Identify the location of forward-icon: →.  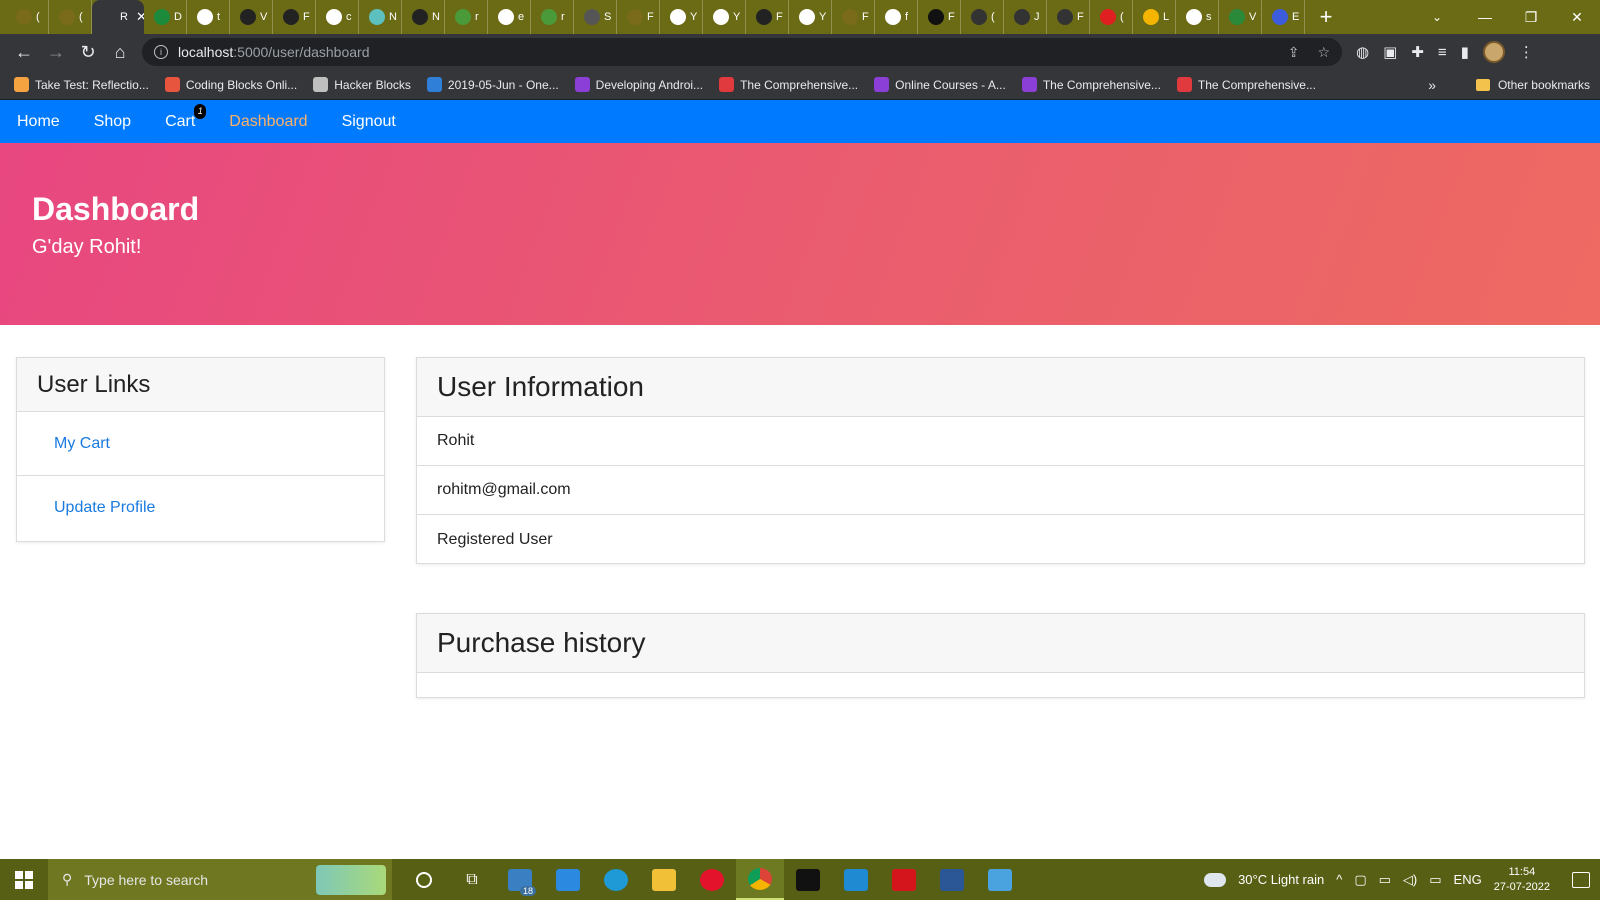
(56, 52).